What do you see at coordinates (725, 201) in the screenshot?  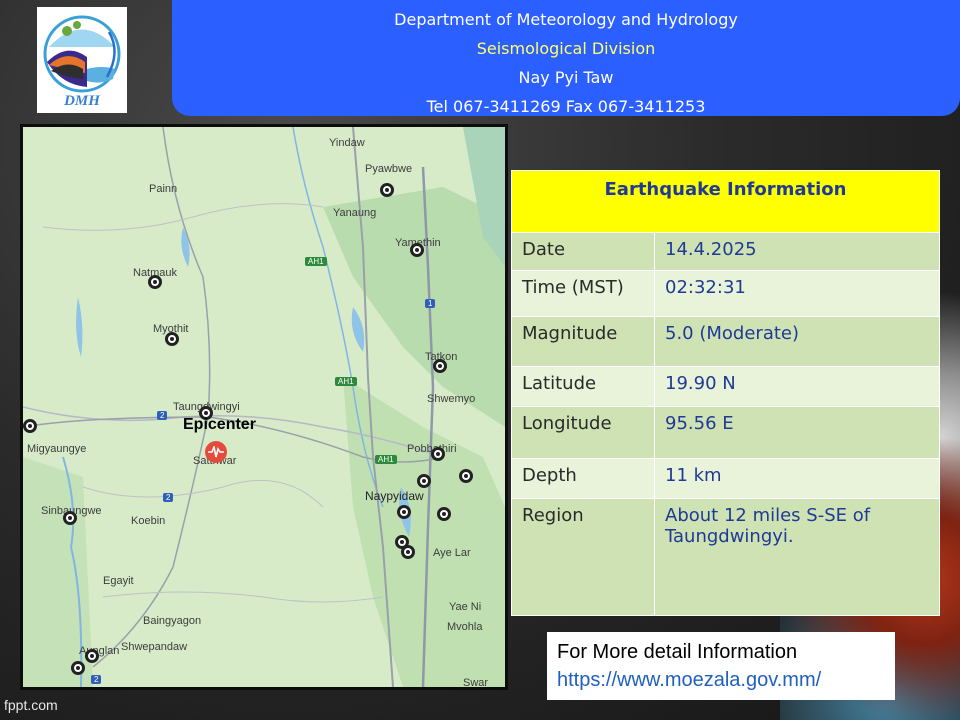 I see `table-title: Earthquake Information` at bounding box center [725, 201].